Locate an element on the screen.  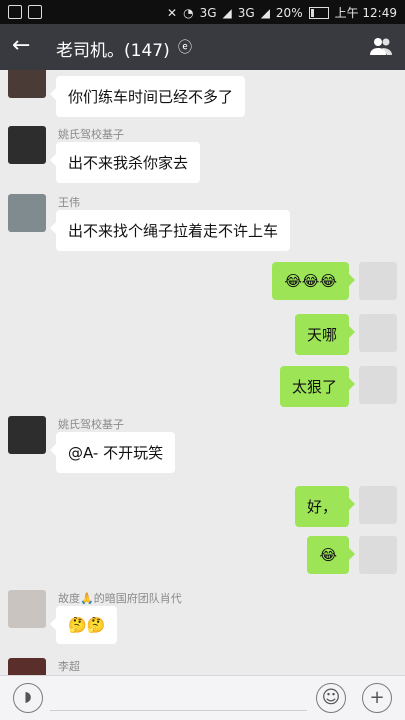
network-label-2: 3G is located at coordinates (246, 12).